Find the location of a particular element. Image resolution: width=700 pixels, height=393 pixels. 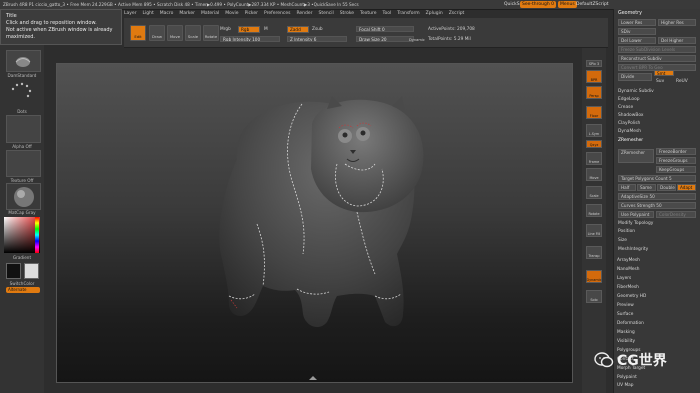

subpalette-item: UV Map is located at coordinates (652, 385).